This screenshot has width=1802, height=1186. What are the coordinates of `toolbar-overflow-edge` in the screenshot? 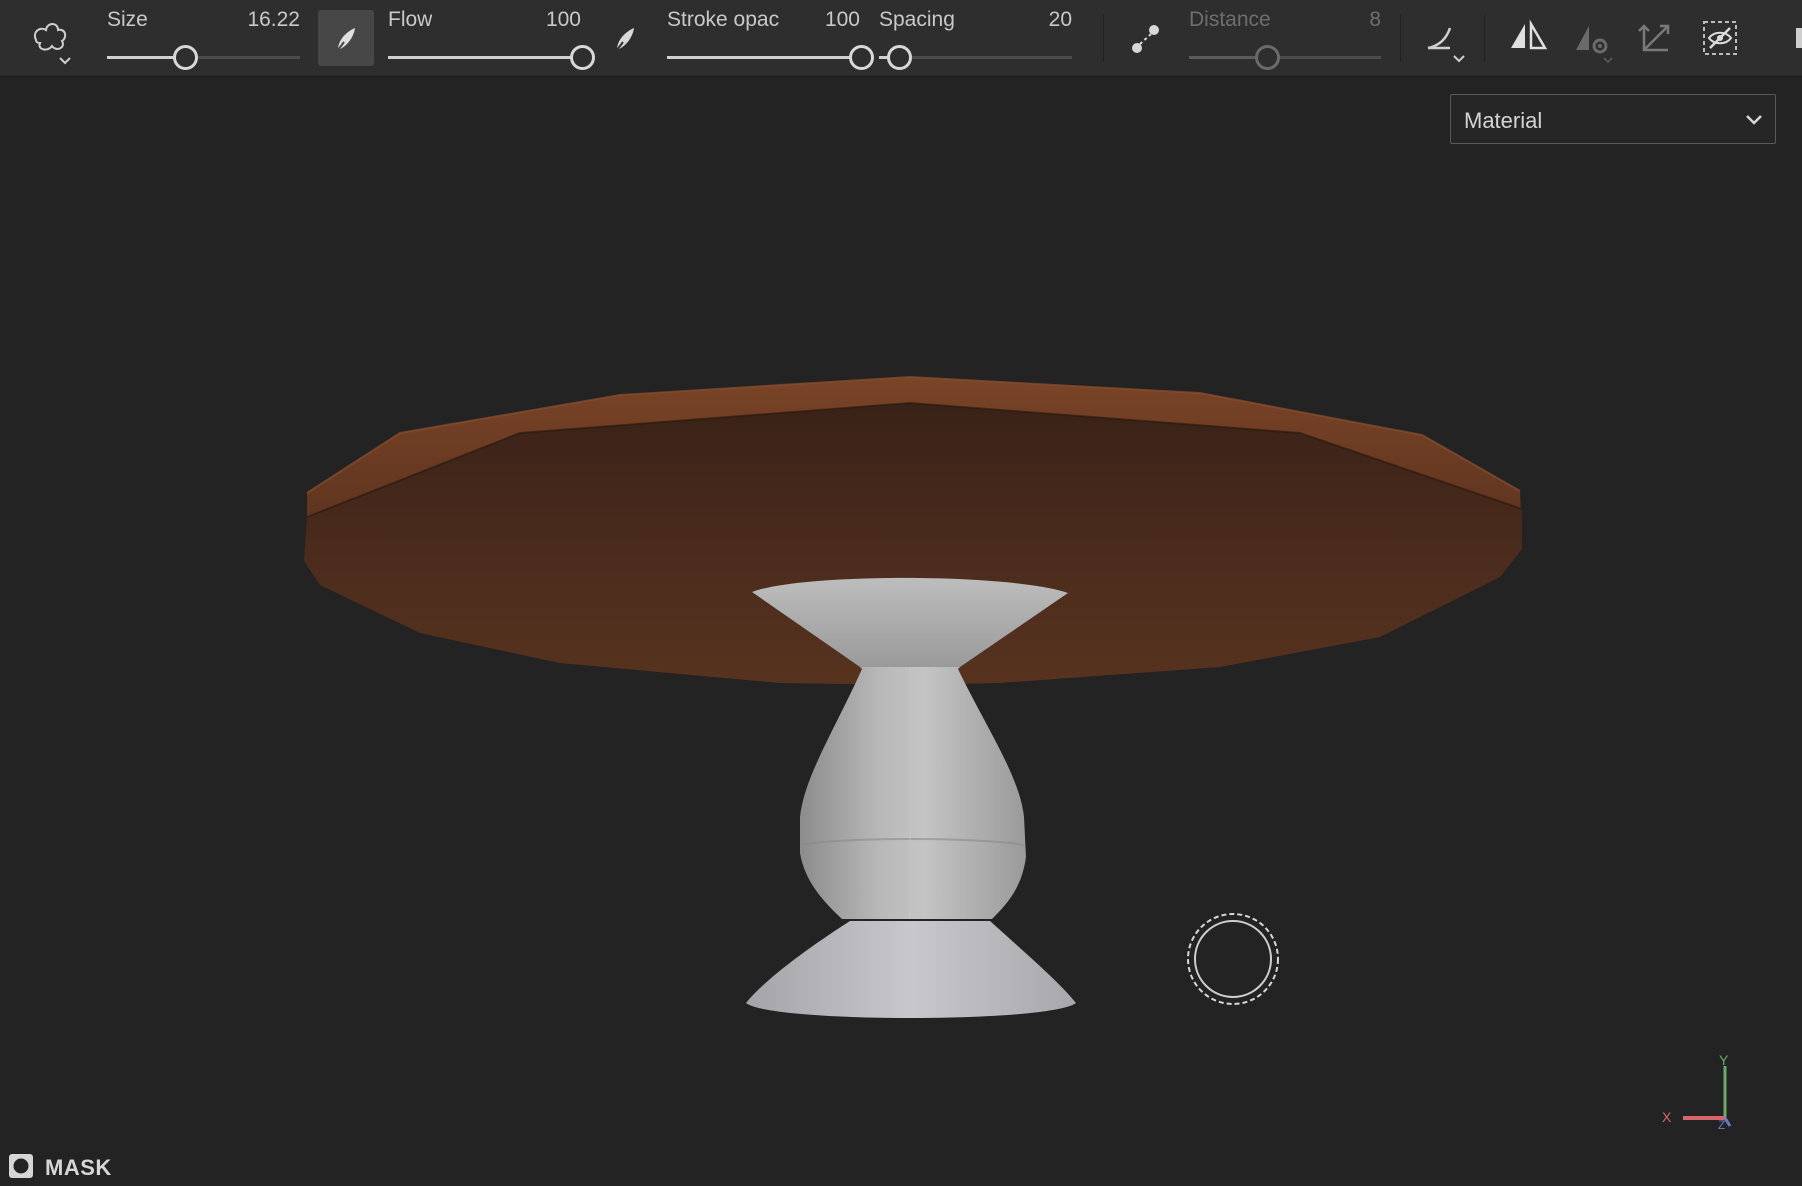 It's located at (1799, 38).